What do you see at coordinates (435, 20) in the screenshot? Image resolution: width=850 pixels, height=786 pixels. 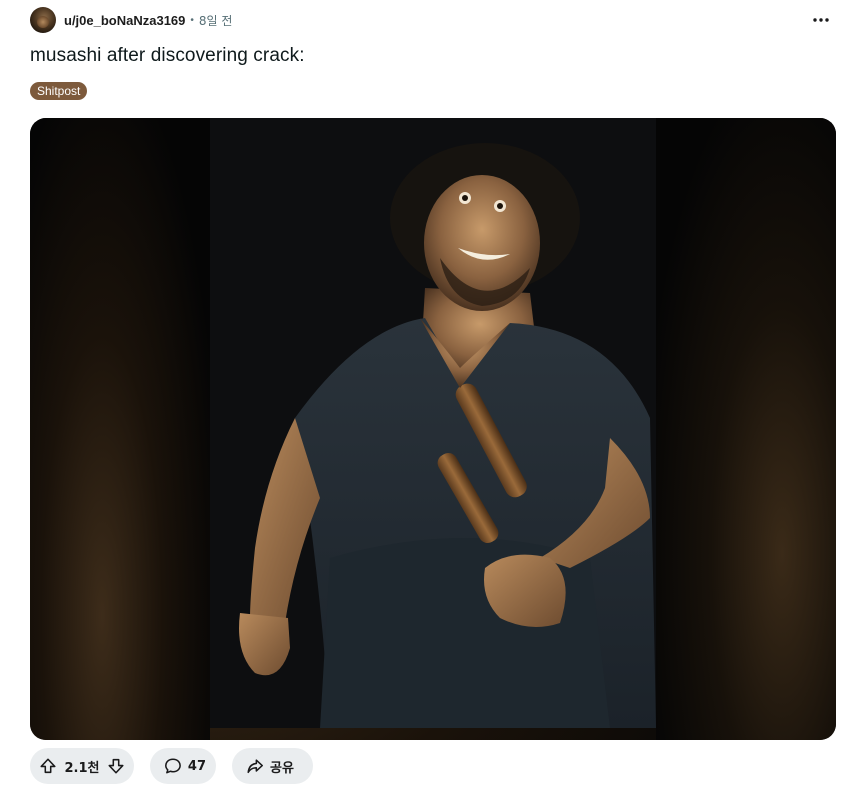 I see `post-header: u/j0e_boNaNza3169 • 8일 전` at bounding box center [435, 20].